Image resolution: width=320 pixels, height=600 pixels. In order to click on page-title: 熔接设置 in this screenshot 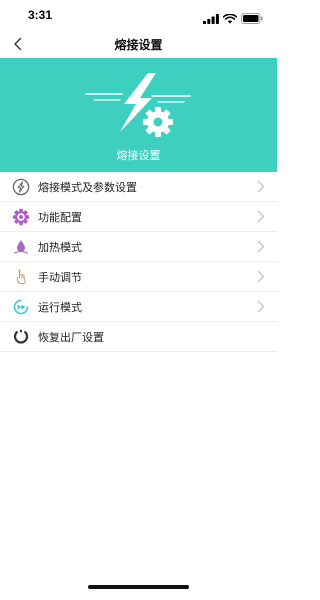, I will do `click(138, 45)`.